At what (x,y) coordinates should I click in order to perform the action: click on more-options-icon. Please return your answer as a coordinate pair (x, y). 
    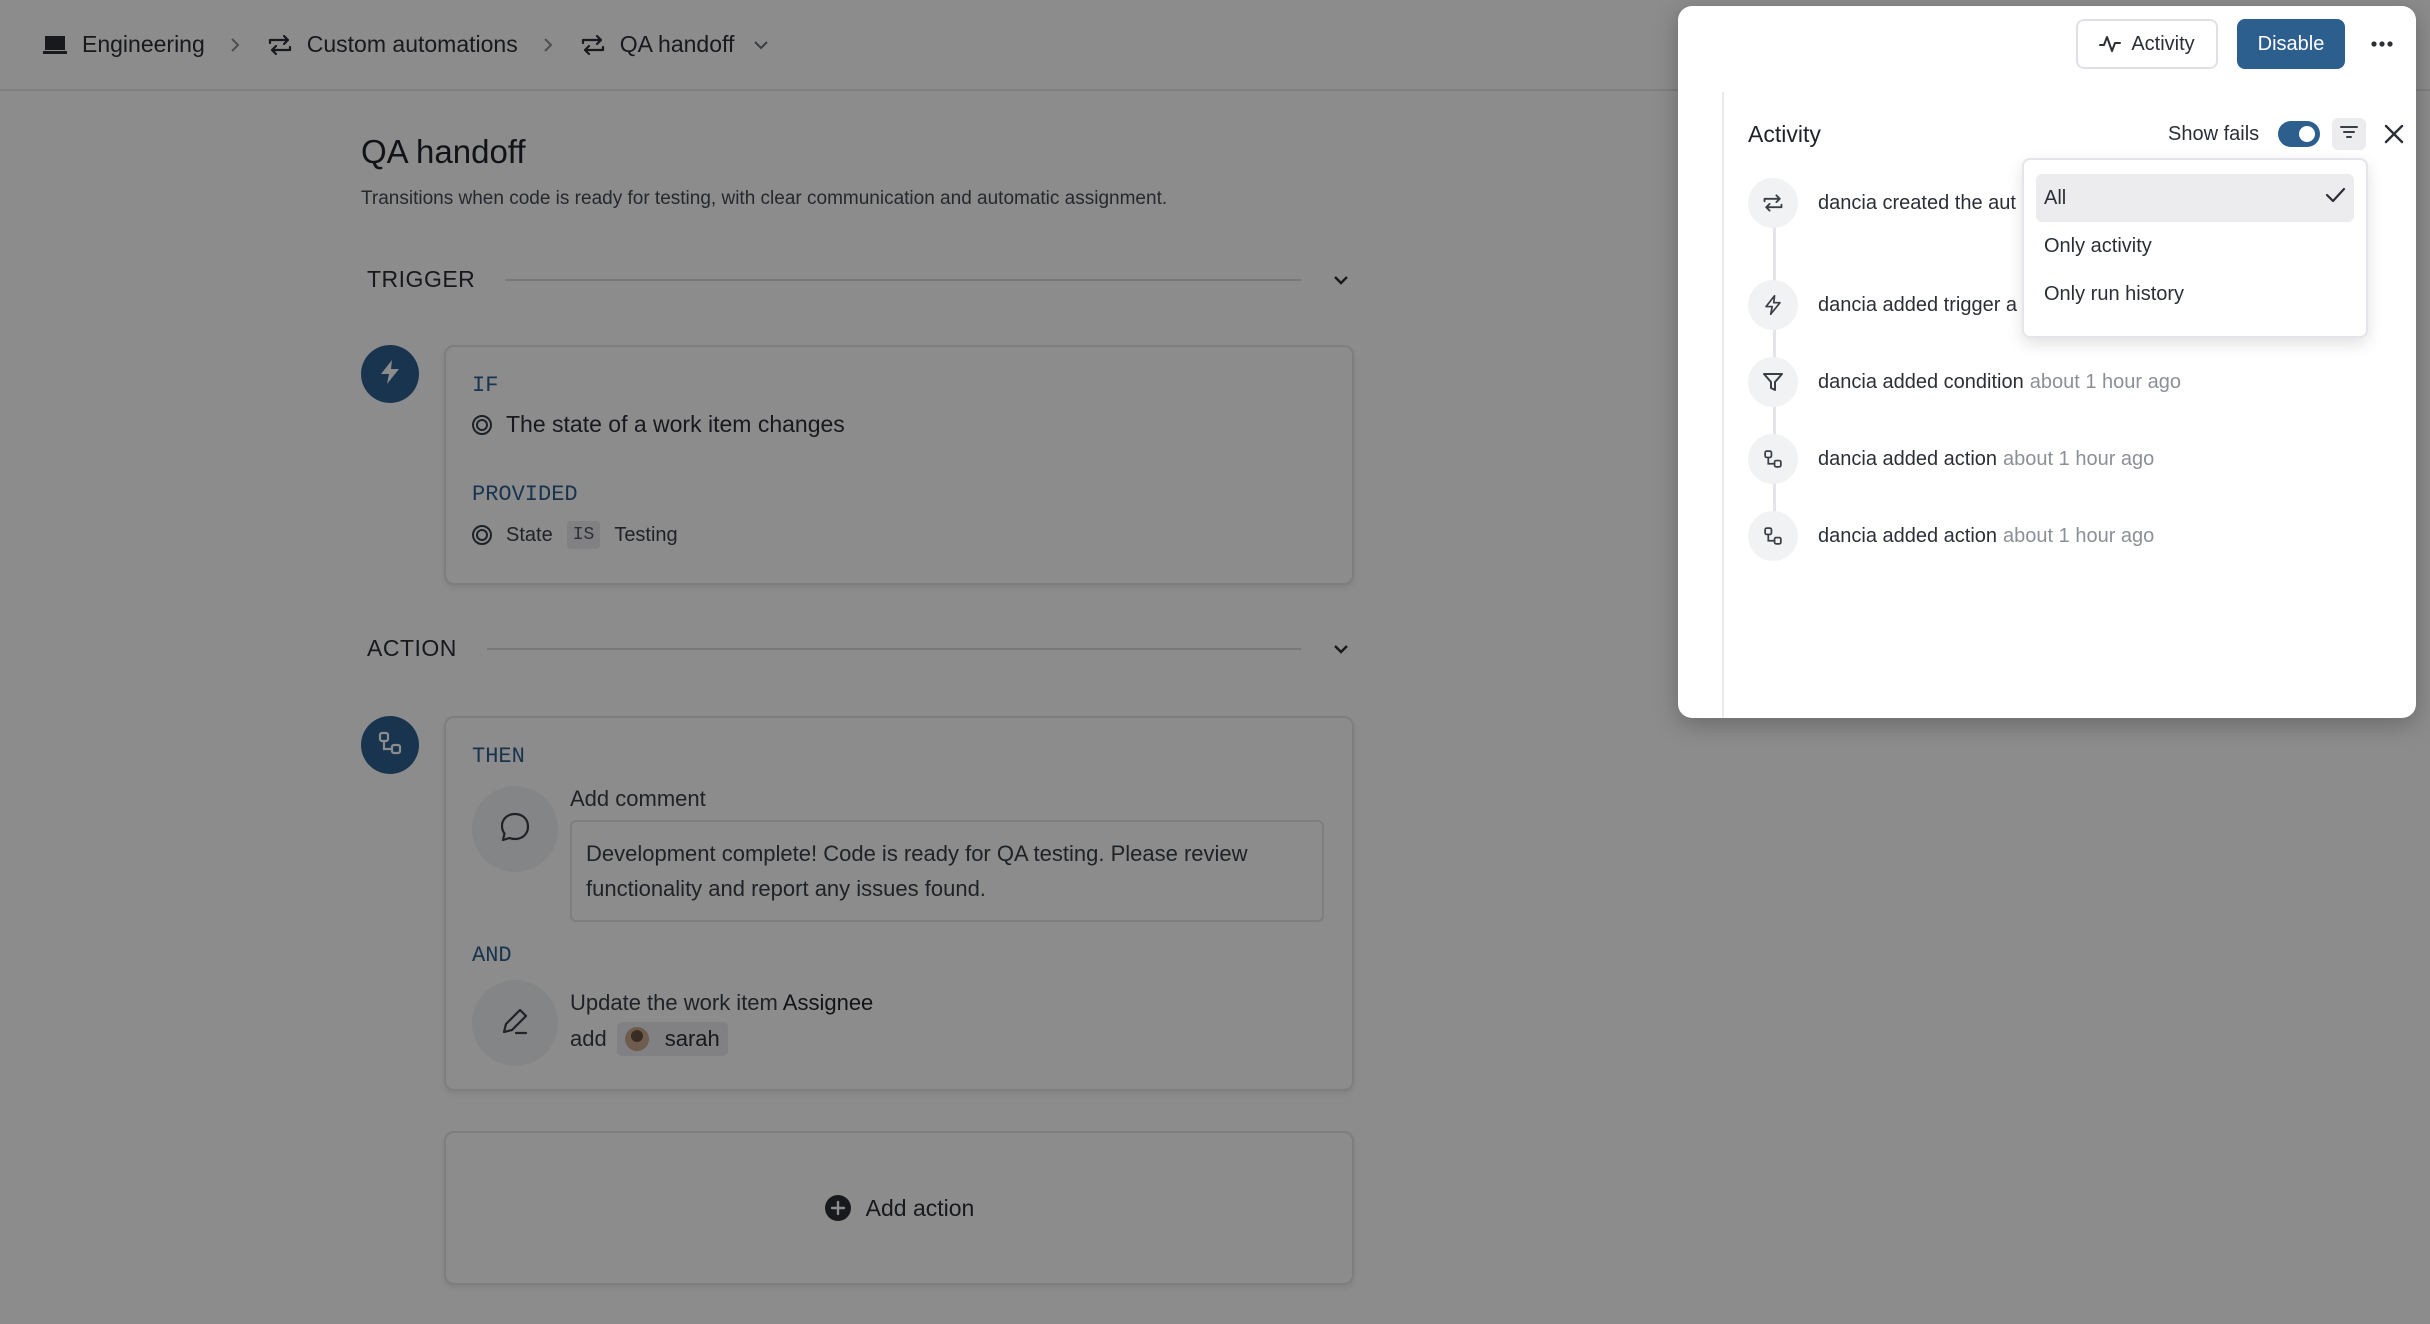
    Looking at the image, I should click on (2382, 44).